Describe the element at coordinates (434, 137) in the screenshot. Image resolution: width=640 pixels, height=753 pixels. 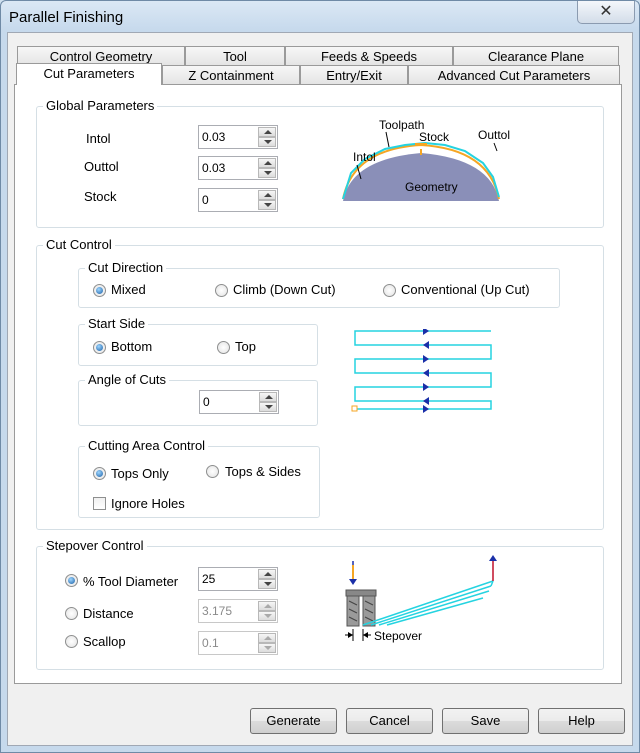
I see `stock-text: Stock` at that location.